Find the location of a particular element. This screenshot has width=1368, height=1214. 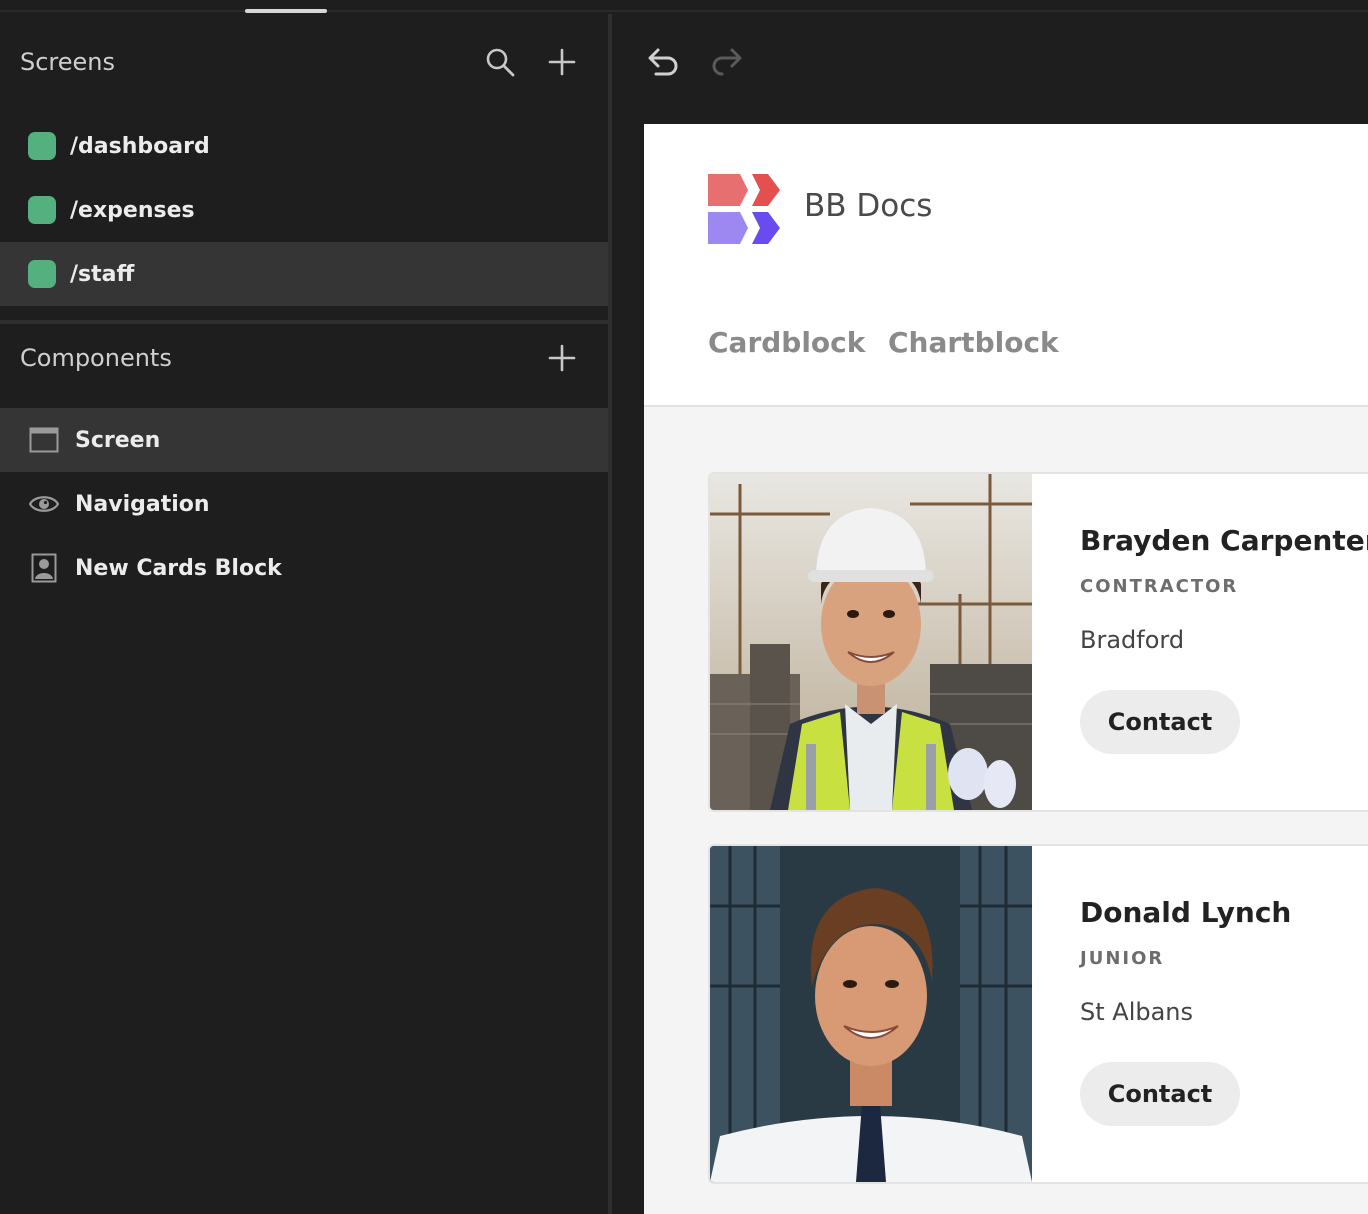

section-divider is located at coordinates (304, 322).